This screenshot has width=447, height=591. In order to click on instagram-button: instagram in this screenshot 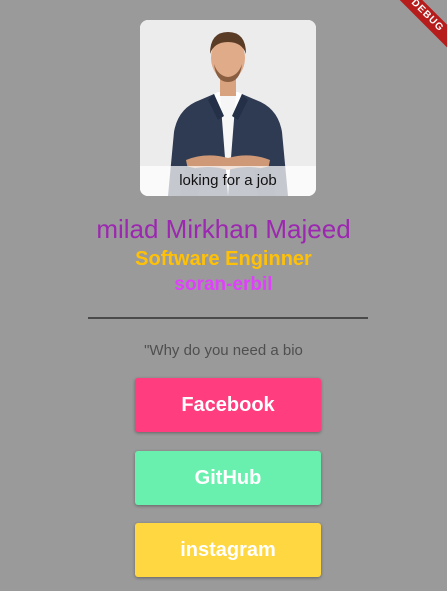, I will do `click(228, 550)`.